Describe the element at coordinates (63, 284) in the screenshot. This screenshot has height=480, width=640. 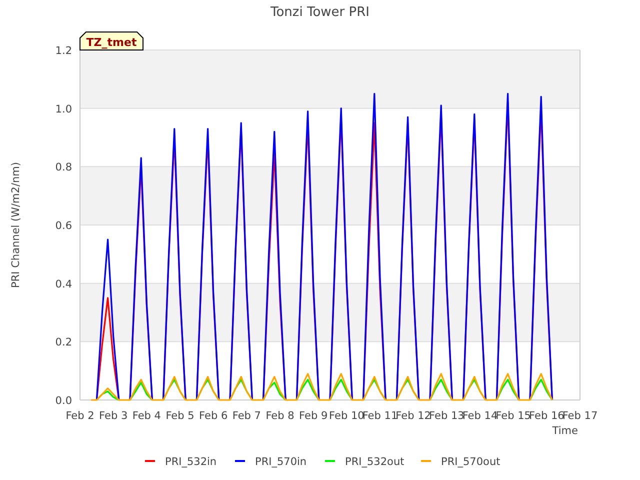
I see `y-tick-label: 0.4` at that location.